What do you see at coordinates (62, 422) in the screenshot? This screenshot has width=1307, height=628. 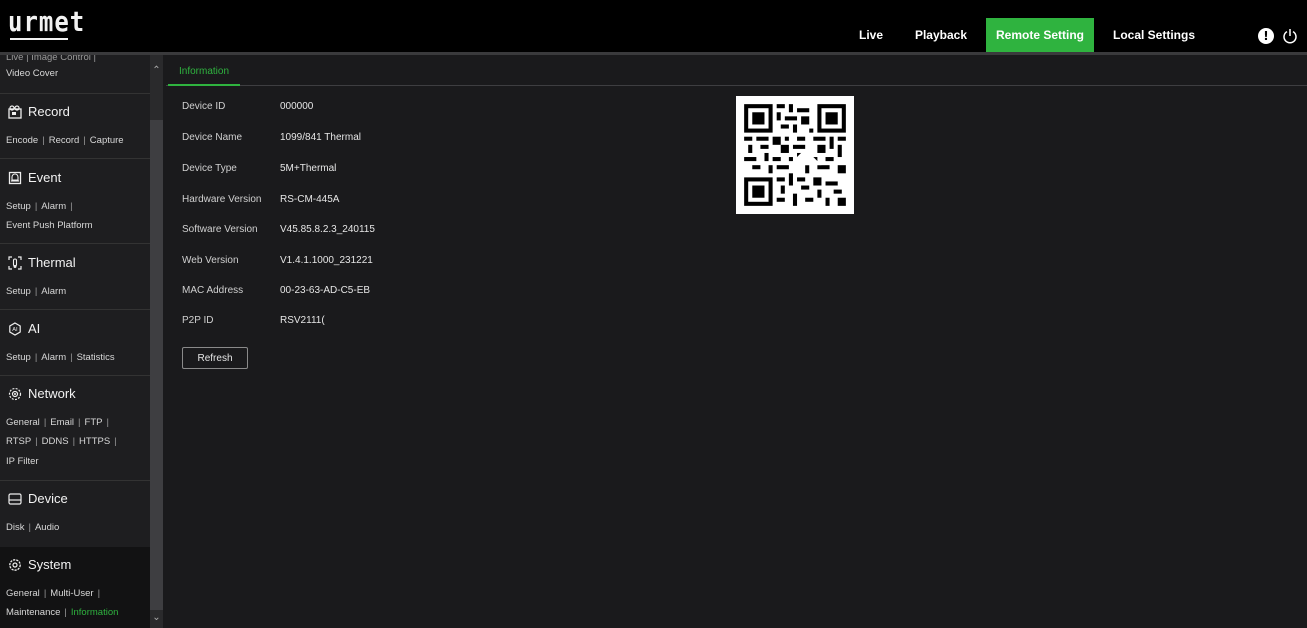 I see `link-email: Email` at bounding box center [62, 422].